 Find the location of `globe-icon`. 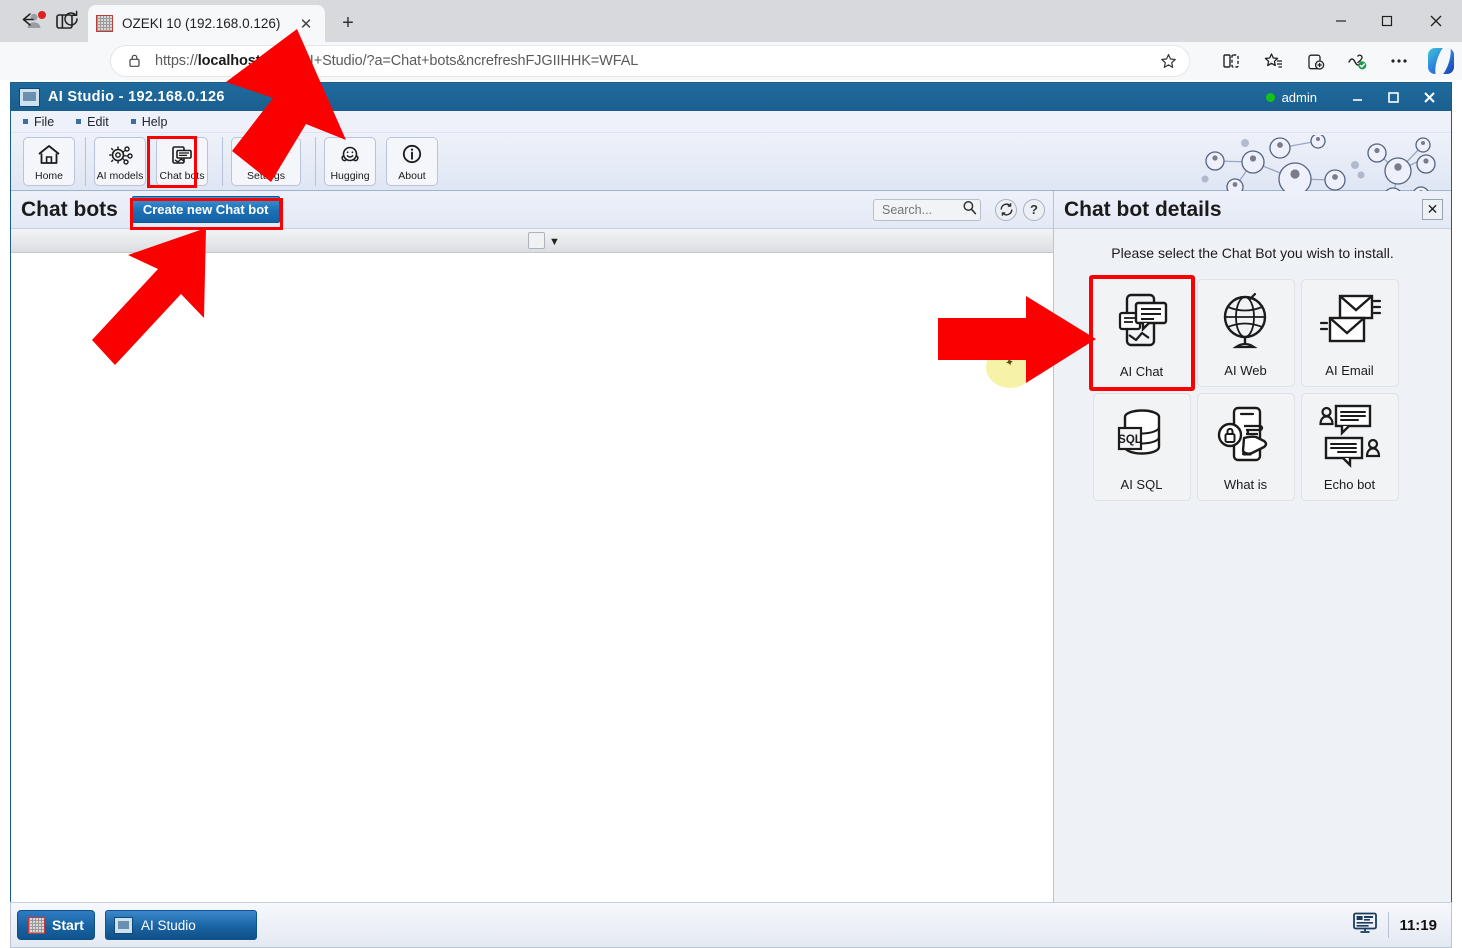

globe-icon is located at coordinates (1246, 324).